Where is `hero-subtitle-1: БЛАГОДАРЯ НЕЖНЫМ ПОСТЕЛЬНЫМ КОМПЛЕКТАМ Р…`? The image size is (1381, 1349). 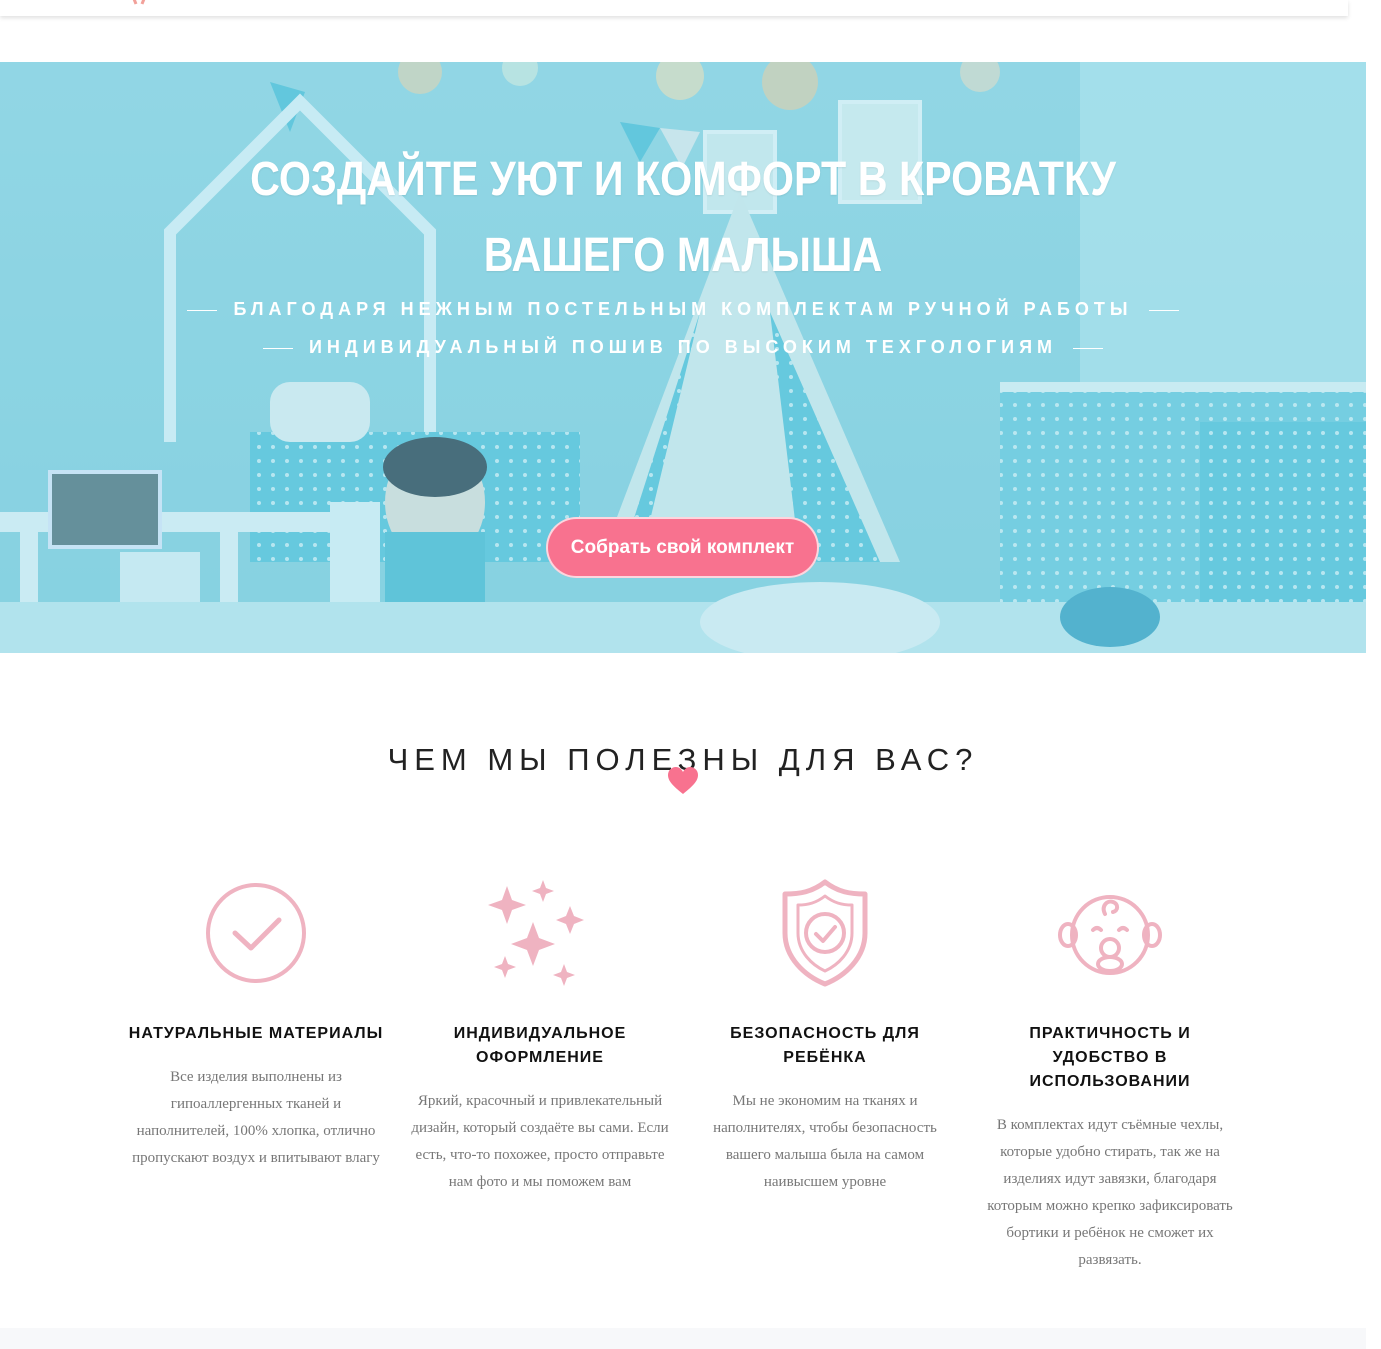 hero-subtitle-1: БЛАГОДАРЯ НЕЖНЫМ ПОСТЕЛЬНЫМ КОМПЛЕКТАМ Р… is located at coordinates (683, 309).